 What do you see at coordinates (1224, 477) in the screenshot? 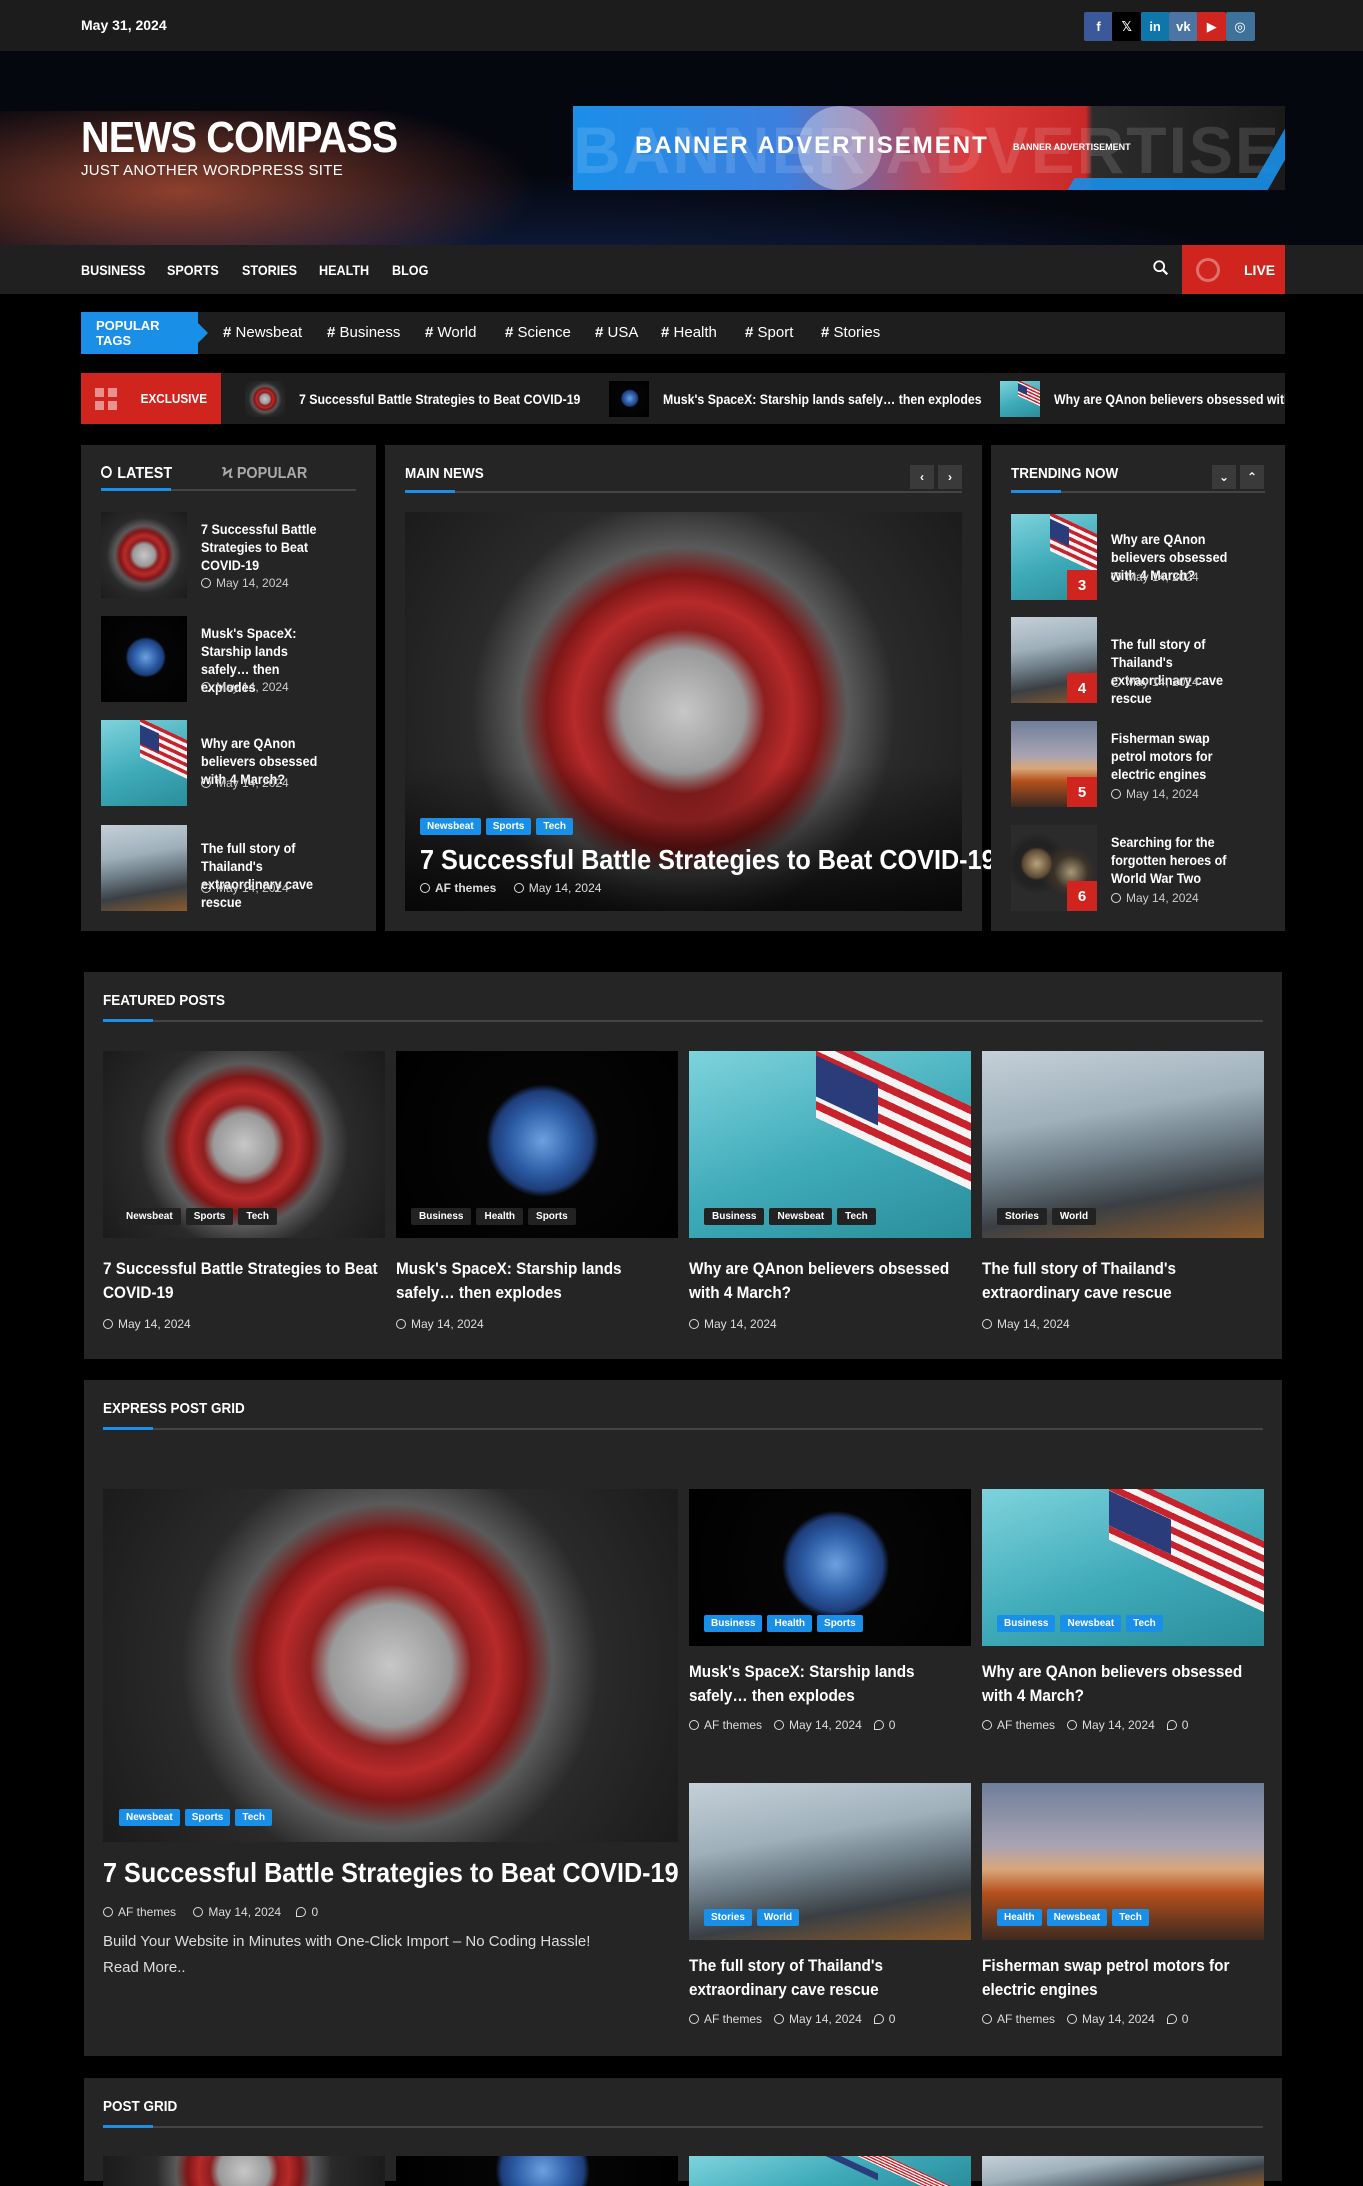
I see `chevron-down-icon: ⌄` at bounding box center [1224, 477].